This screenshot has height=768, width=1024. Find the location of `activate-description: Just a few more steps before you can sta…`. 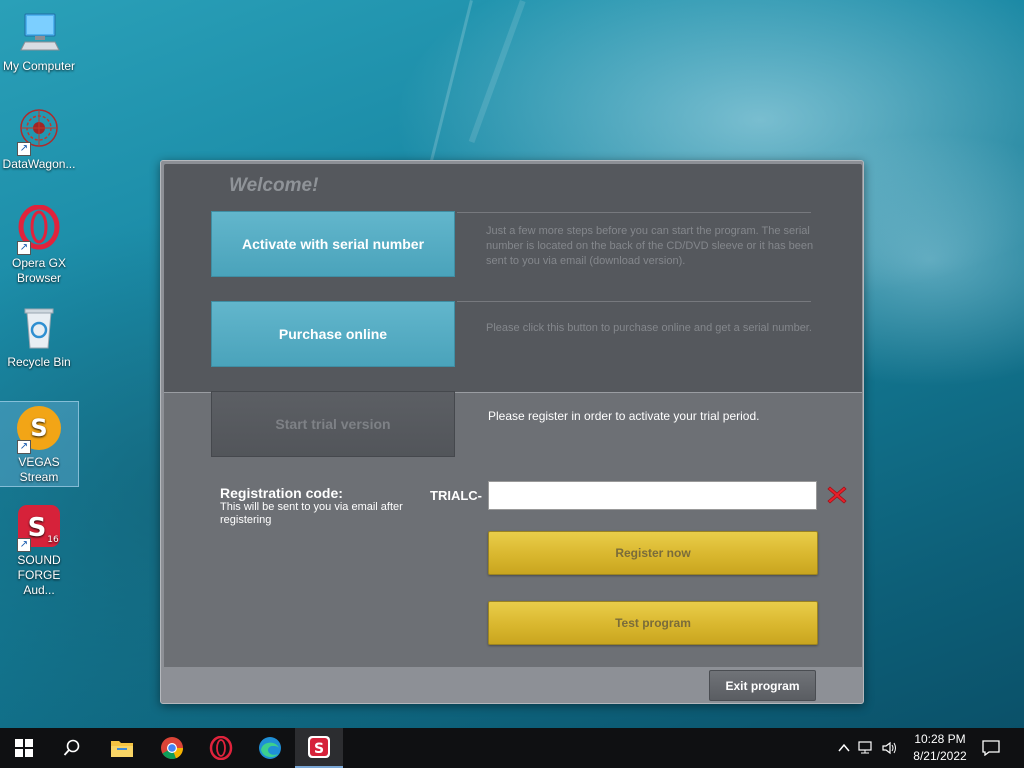

activate-description: Just a few more steps before you can sta… is located at coordinates (650, 246).